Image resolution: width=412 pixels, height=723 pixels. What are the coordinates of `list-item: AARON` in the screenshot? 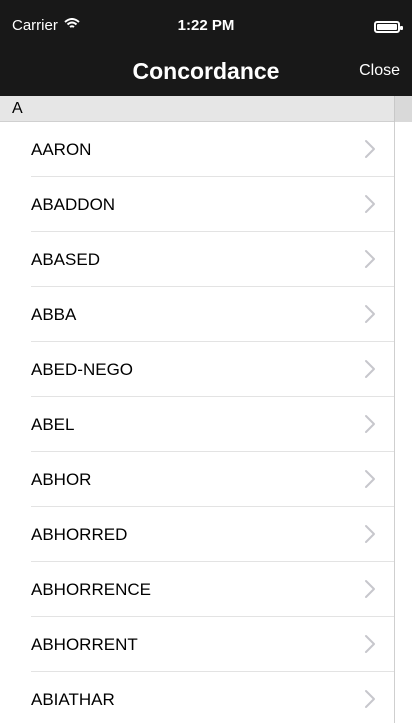 It's located at (206, 149).